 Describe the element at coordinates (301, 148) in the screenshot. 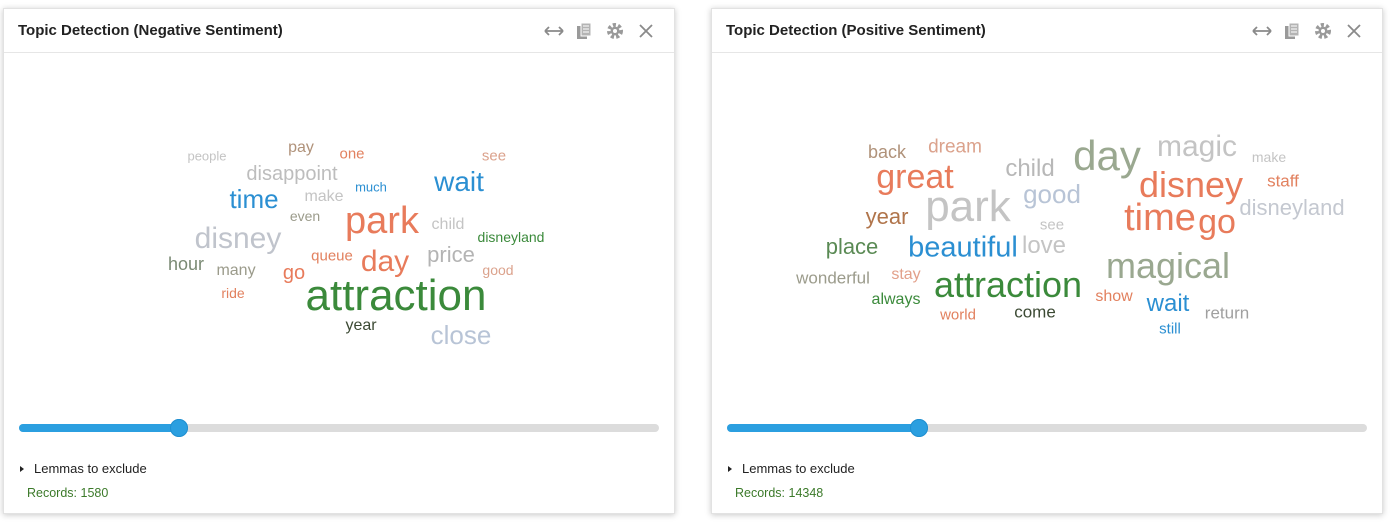

I see `cloud-word-pay: pay` at that location.